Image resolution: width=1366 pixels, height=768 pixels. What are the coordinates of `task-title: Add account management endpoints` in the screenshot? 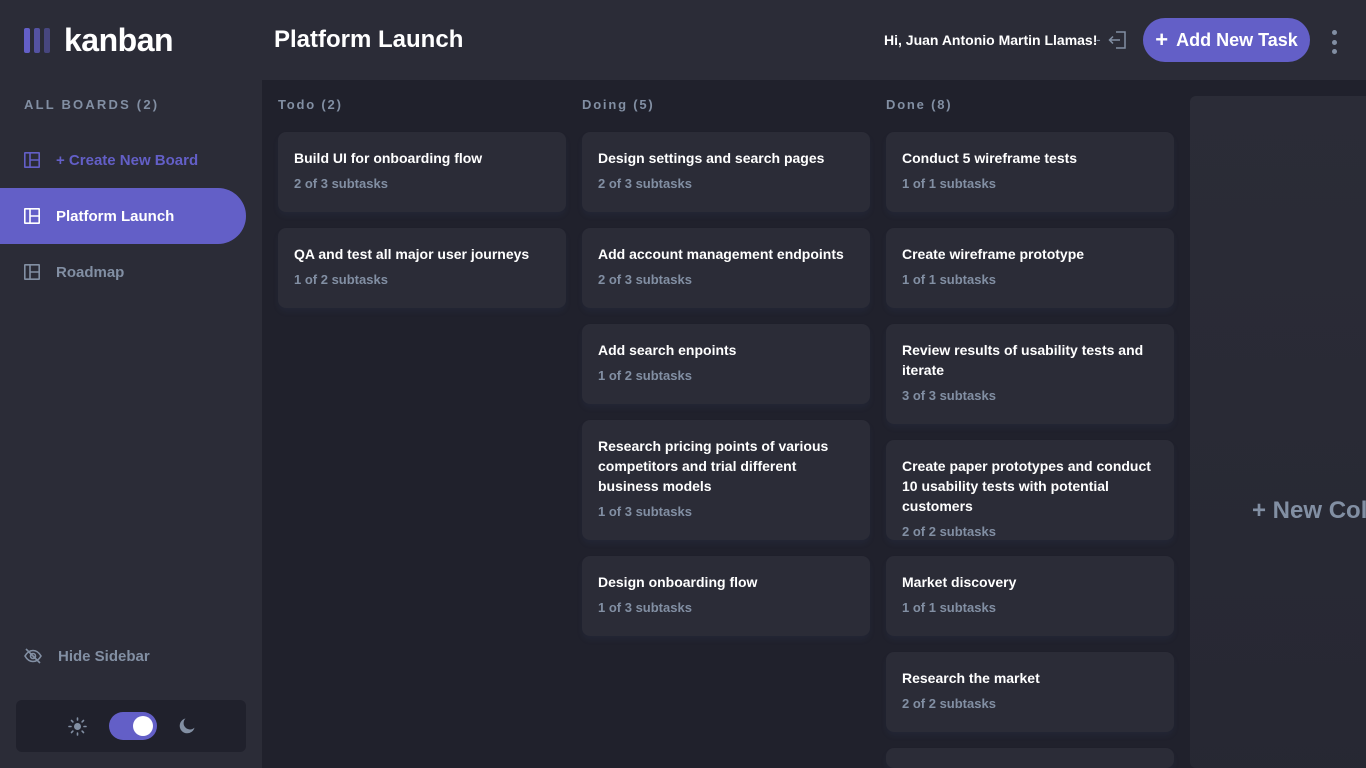 It's located at (721, 254).